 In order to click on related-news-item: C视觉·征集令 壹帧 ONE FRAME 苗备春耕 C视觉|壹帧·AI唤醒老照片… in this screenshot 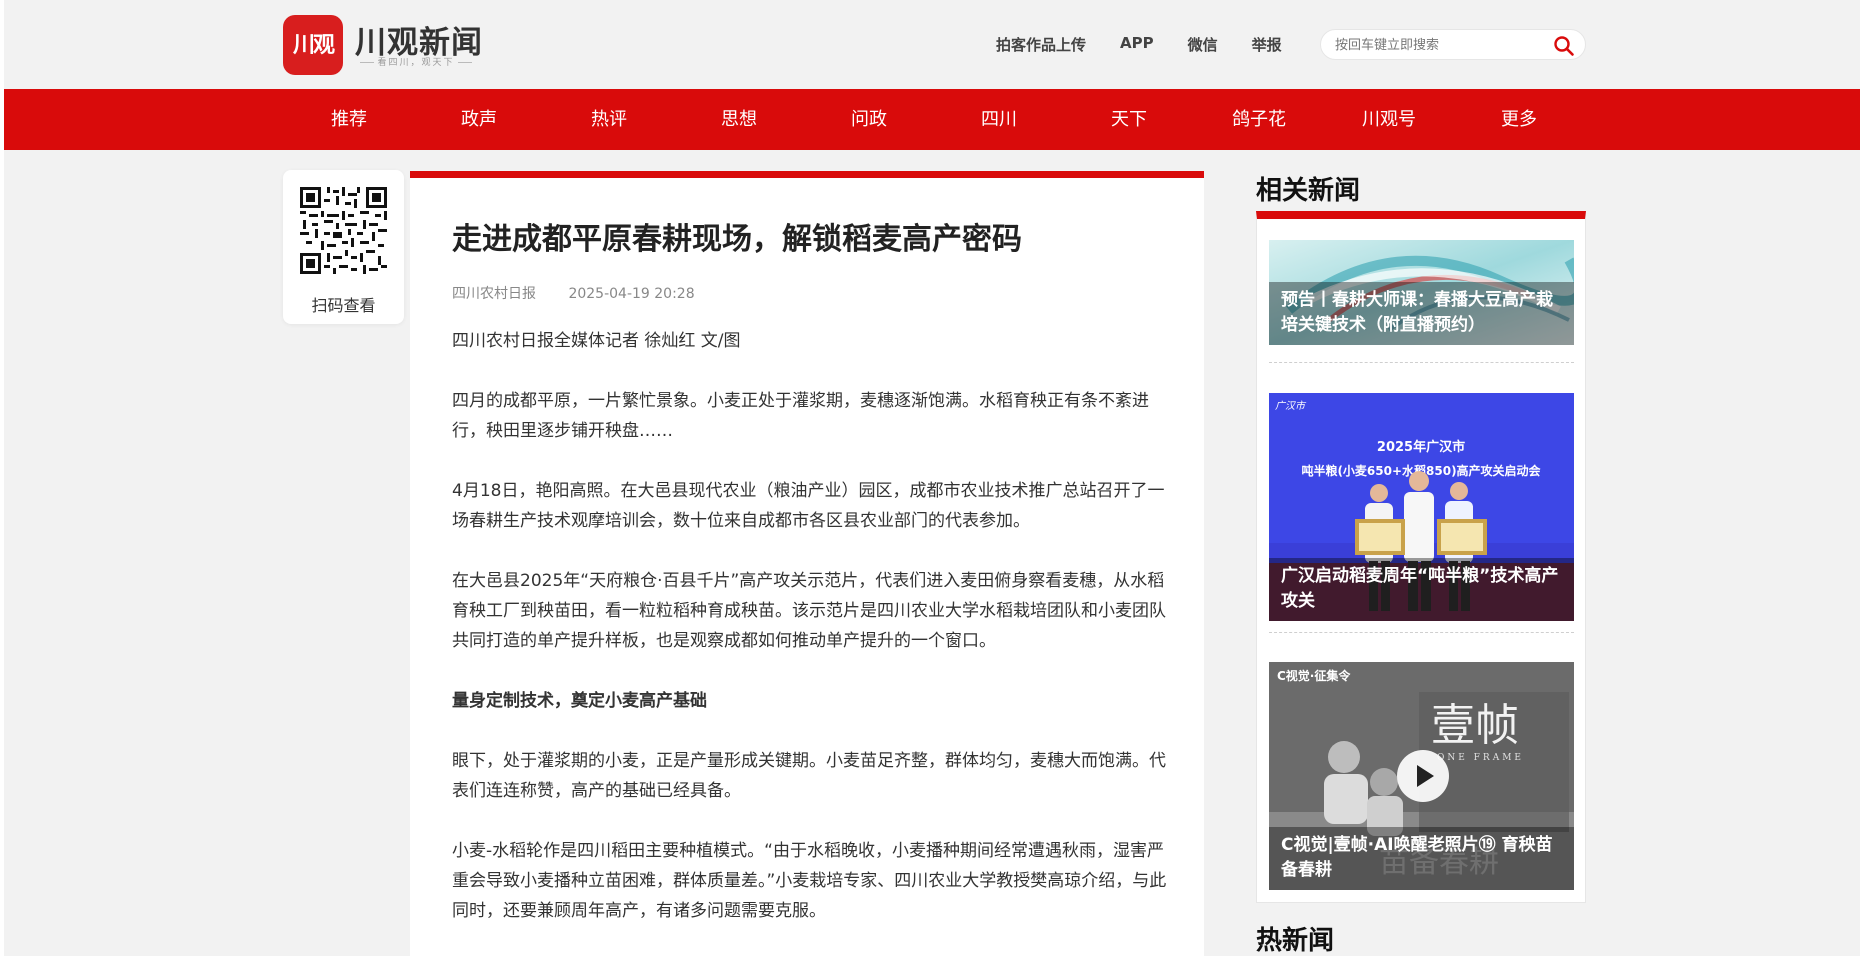, I will do `click(1421, 776)`.